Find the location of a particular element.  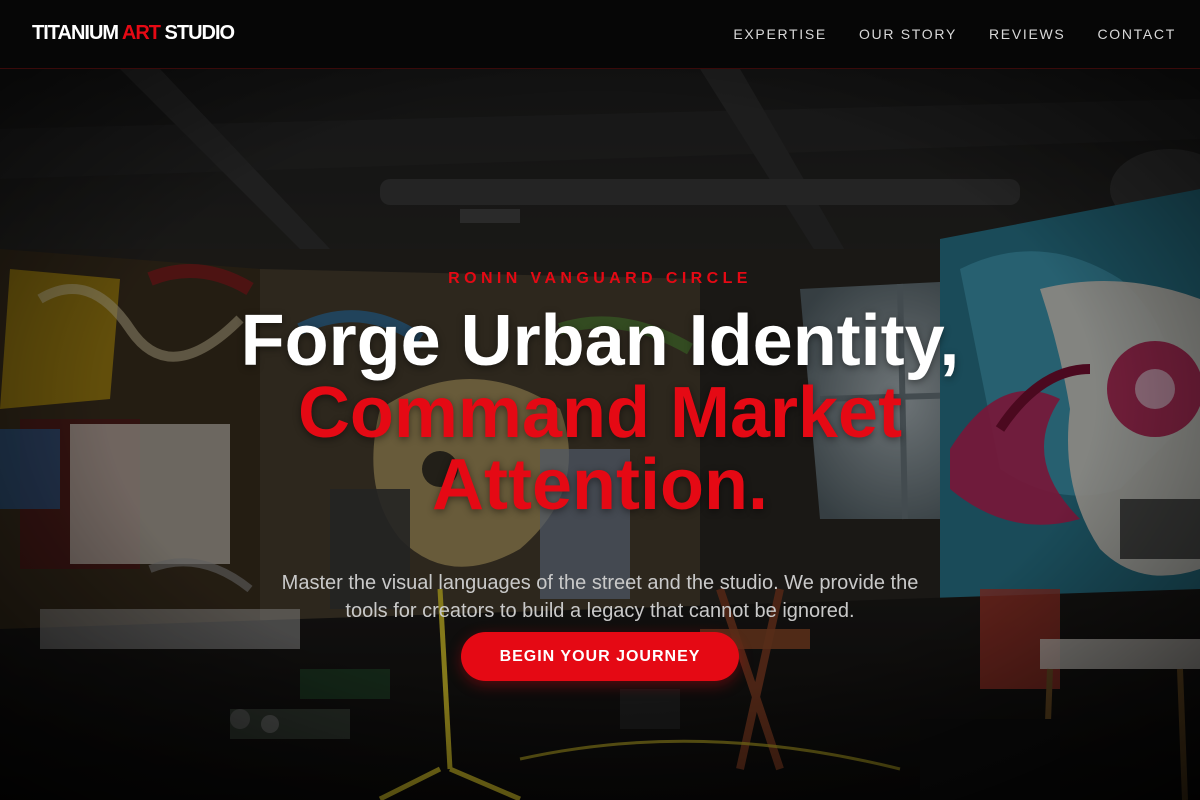

brand-logo: TITANIUM ART STUDIO is located at coordinates (134, 33).